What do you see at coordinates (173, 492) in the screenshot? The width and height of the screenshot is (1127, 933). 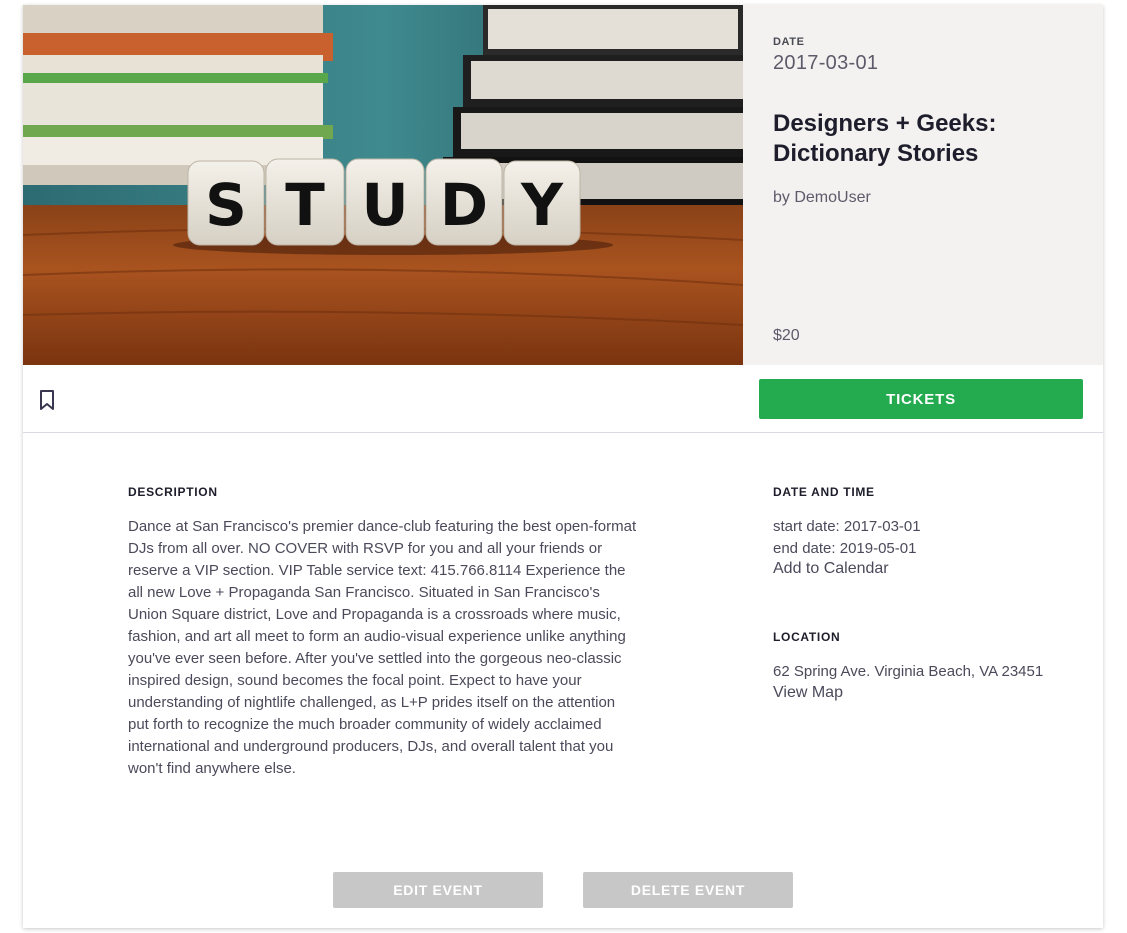 I see `description-heading: DESCRIPTION` at bounding box center [173, 492].